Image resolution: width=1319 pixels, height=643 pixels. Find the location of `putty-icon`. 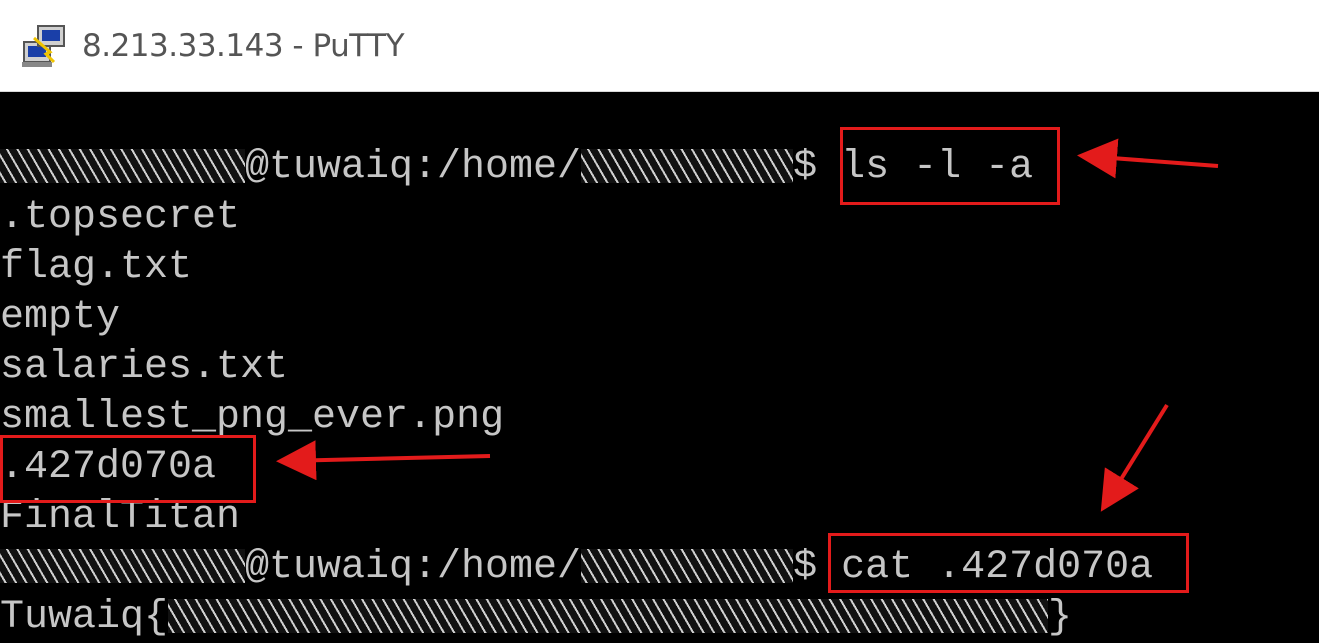

putty-icon is located at coordinates (46, 46).